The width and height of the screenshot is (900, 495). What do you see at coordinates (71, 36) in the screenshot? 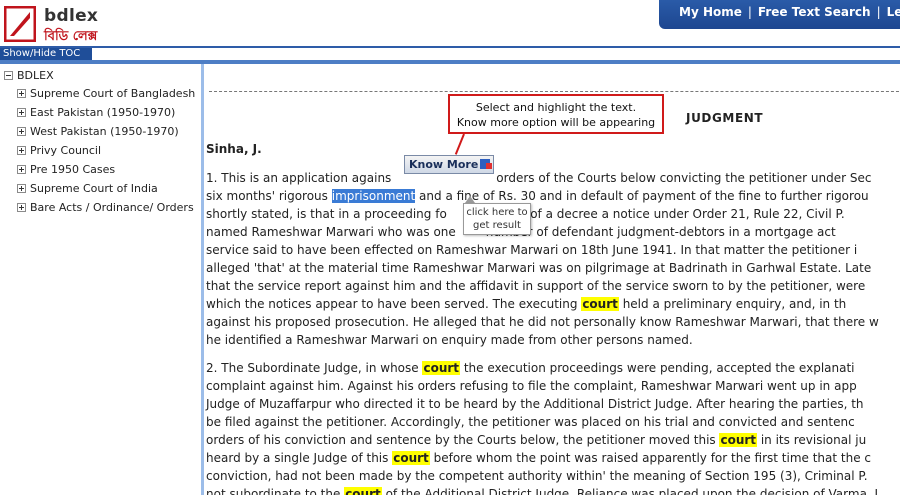
I see `brand-bangla-name: বিডি লেক্স` at bounding box center [71, 36].